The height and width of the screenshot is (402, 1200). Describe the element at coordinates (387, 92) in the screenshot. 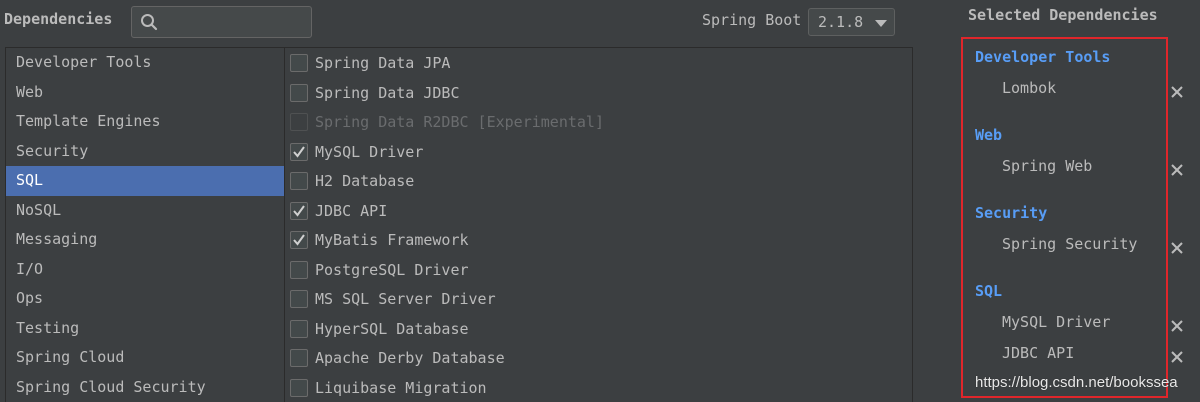

I see `dependency-label: Spring Data JDBC` at that location.